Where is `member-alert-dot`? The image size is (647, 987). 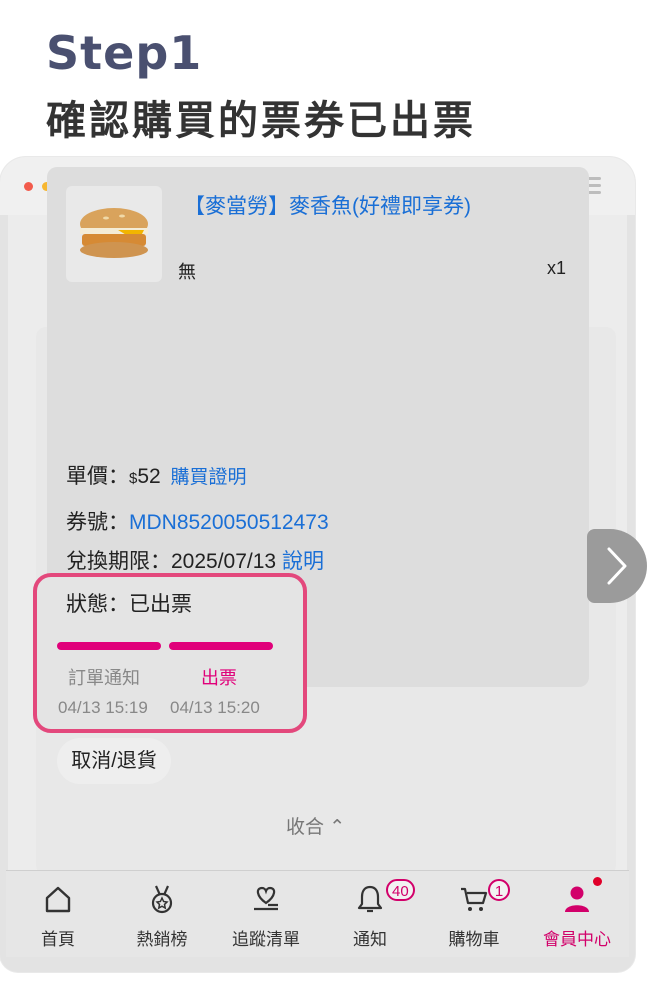 member-alert-dot is located at coordinates (597, 881).